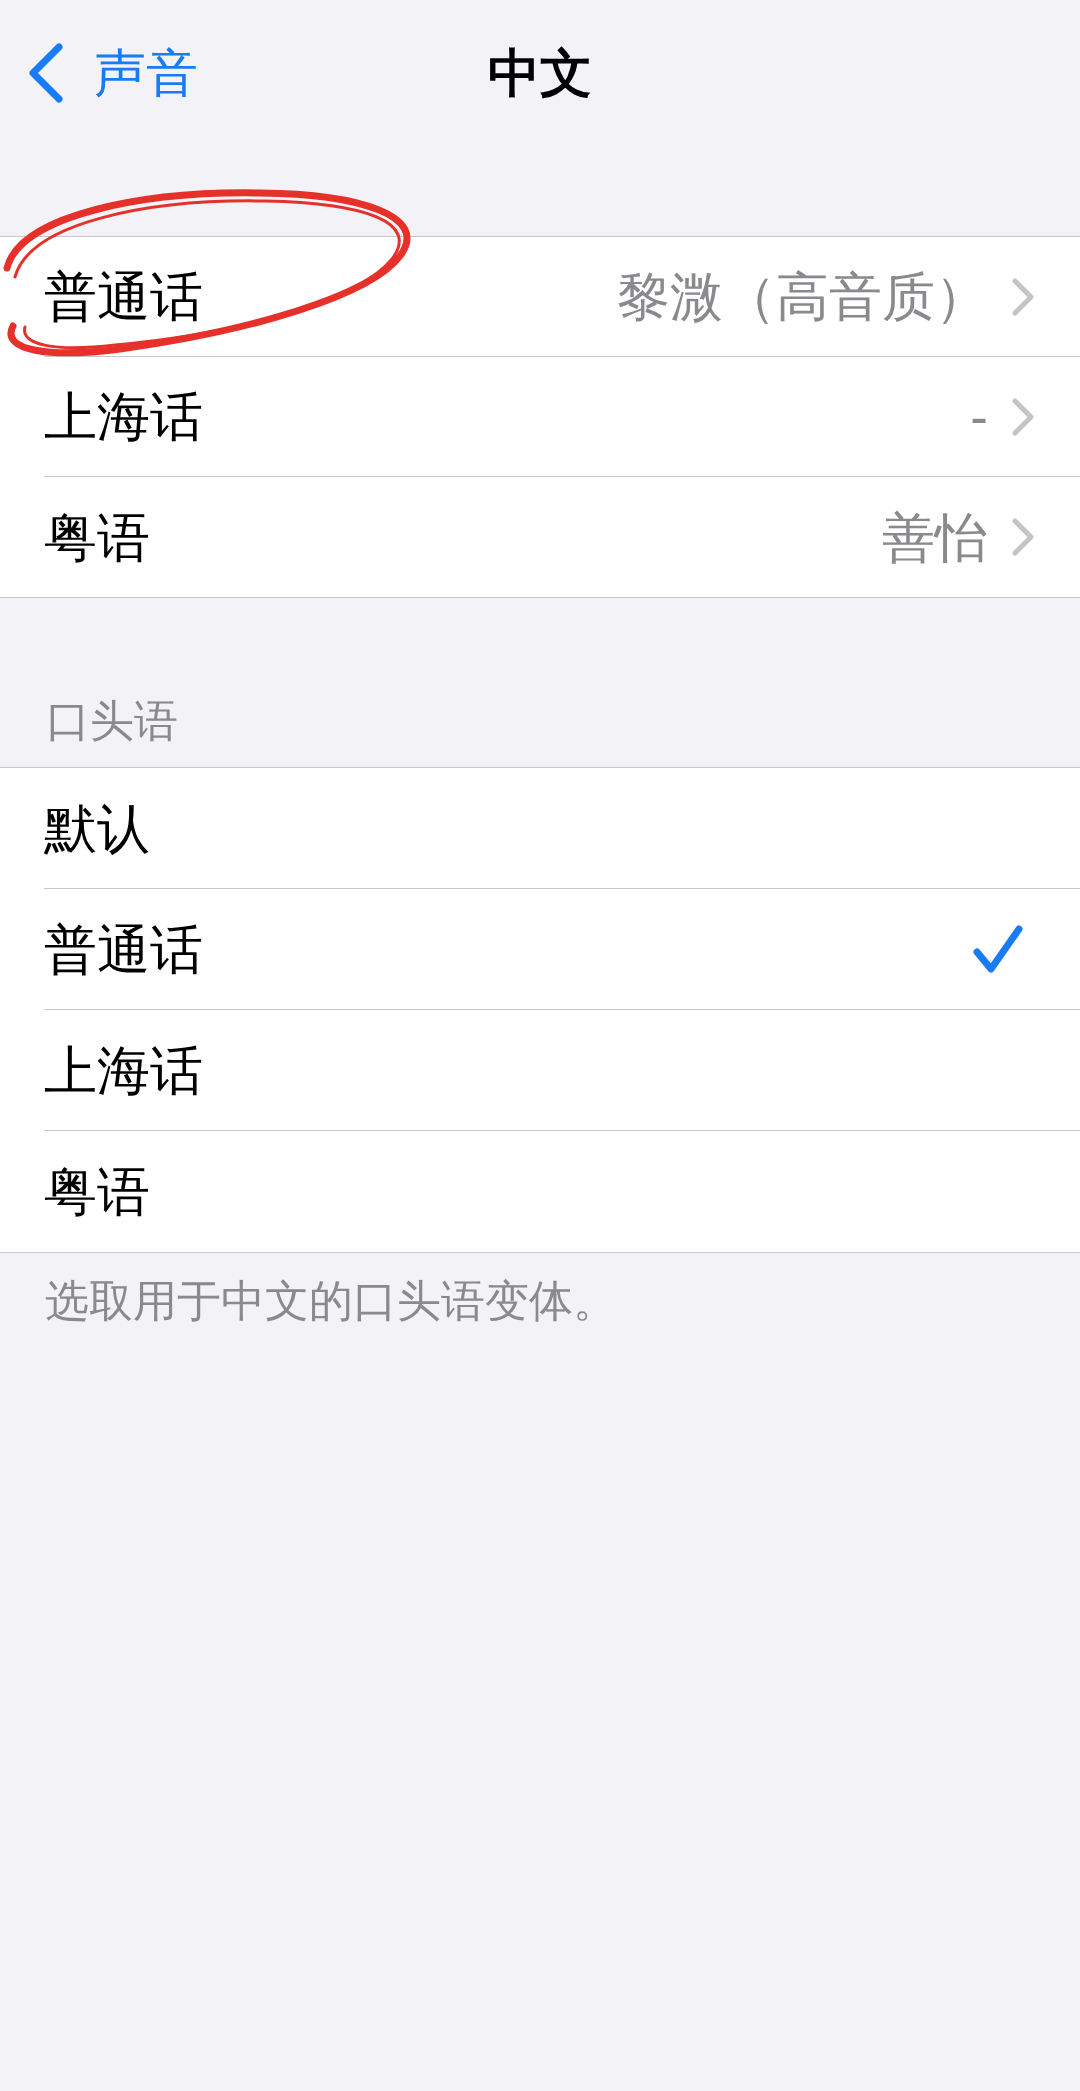 The height and width of the screenshot is (2091, 1080). Describe the element at coordinates (562, 537) in the screenshot. I see `voice-row: 粤语 善怡` at that location.